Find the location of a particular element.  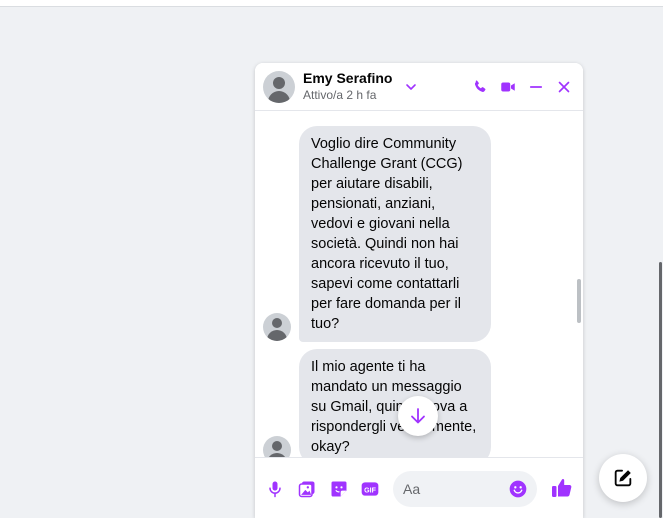

minimize-icon is located at coordinates (536, 87).